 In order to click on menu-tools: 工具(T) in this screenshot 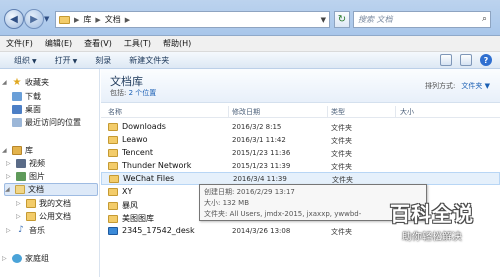, I will do `click(137, 43)`.